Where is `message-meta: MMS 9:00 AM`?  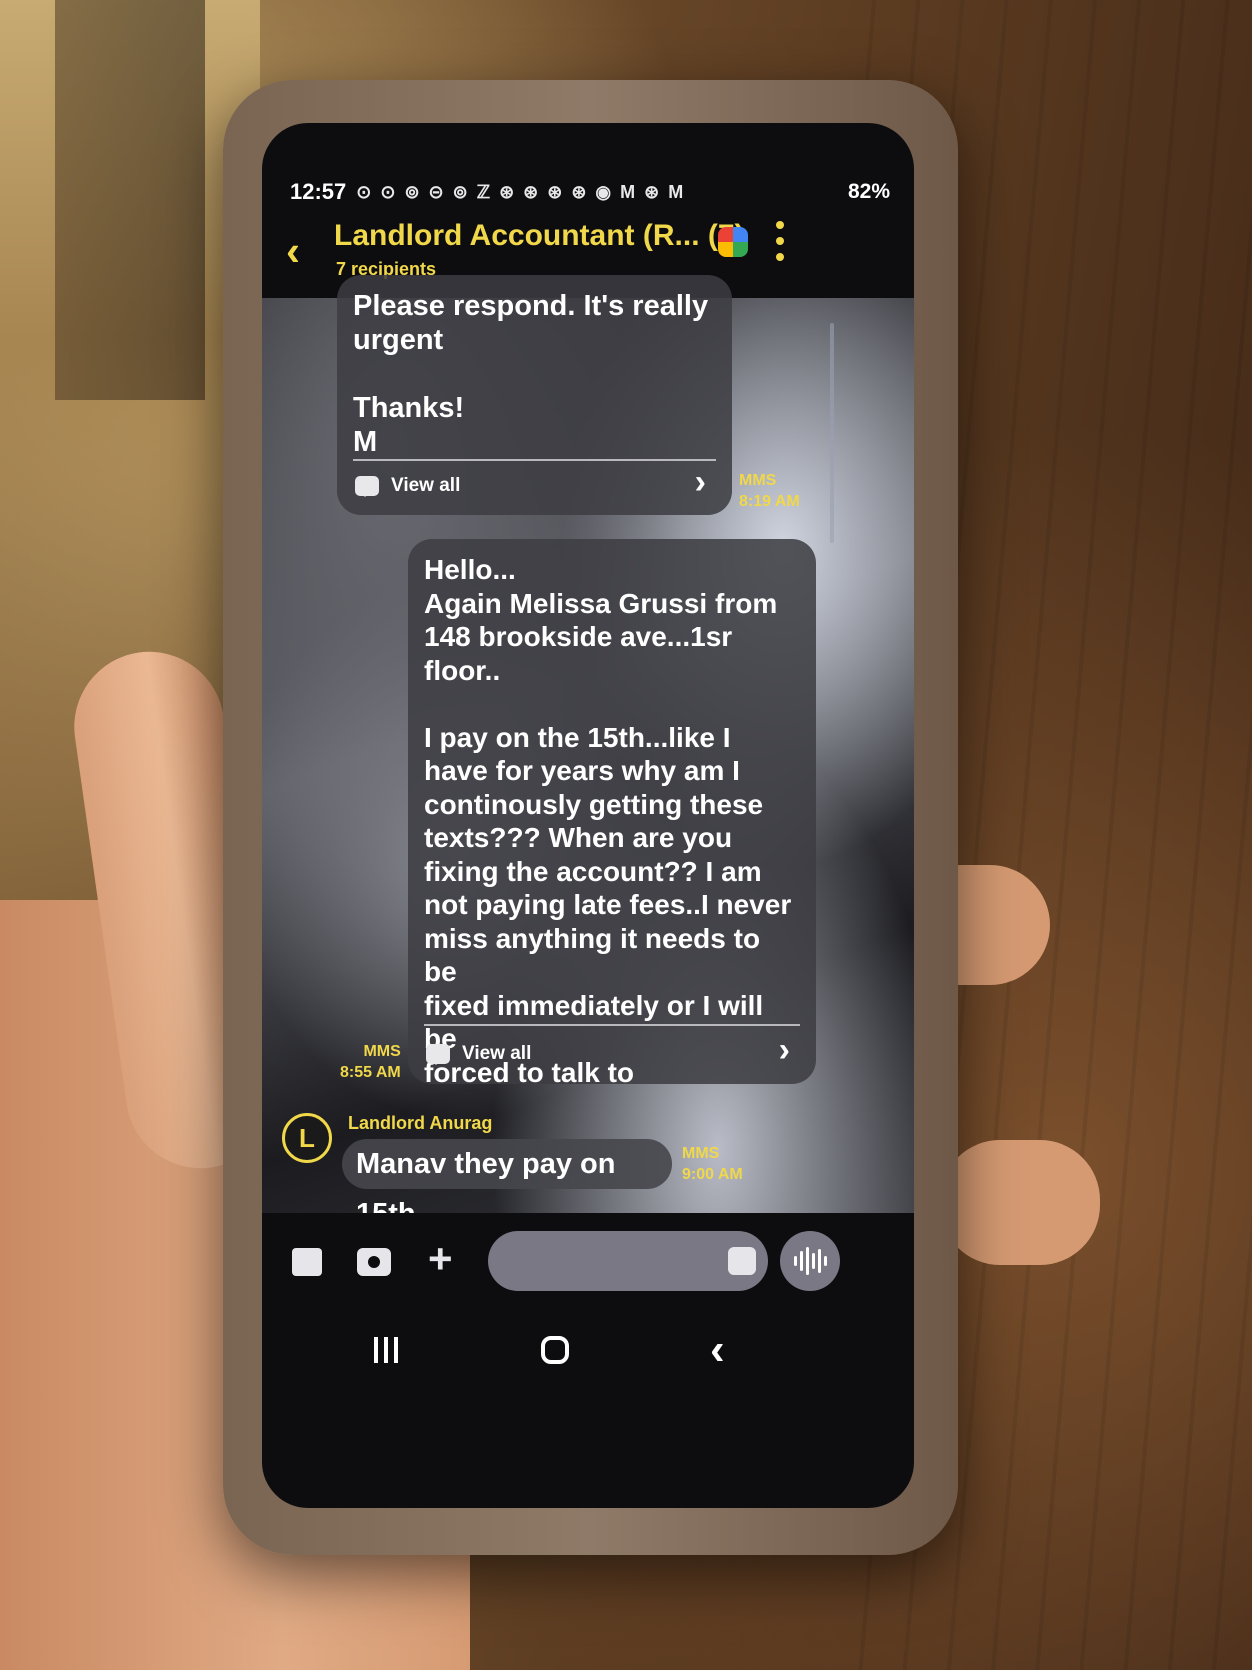 message-meta: MMS 9:00 AM is located at coordinates (712, 1164).